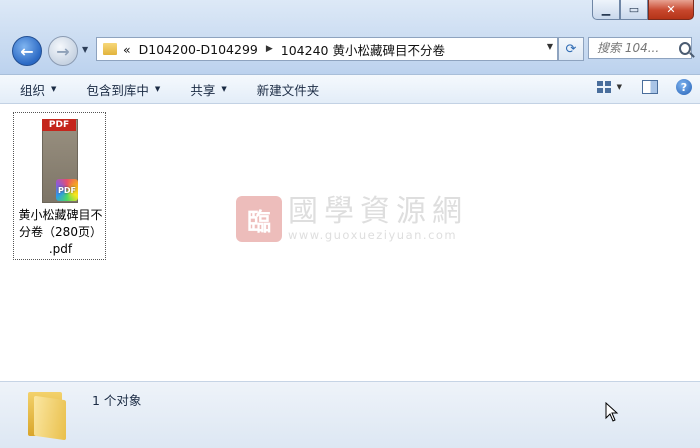 This screenshot has width=700, height=448. I want to click on forward-arrow-icon: →, so click(63, 51).